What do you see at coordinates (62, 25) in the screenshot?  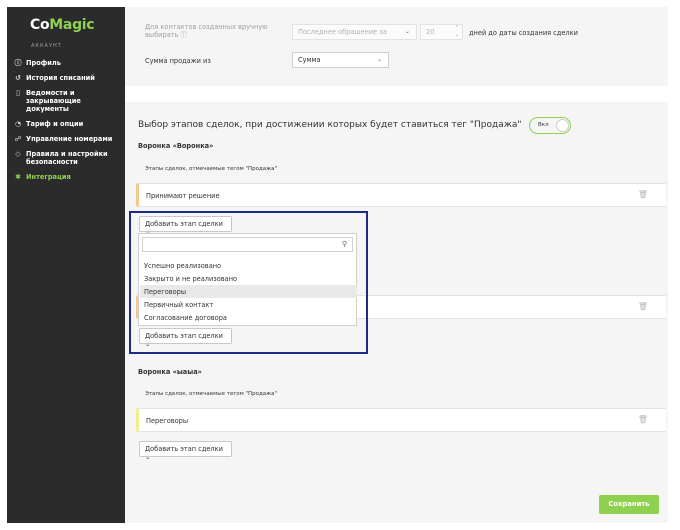 I see `logo: CoMagic` at bounding box center [62, 25].